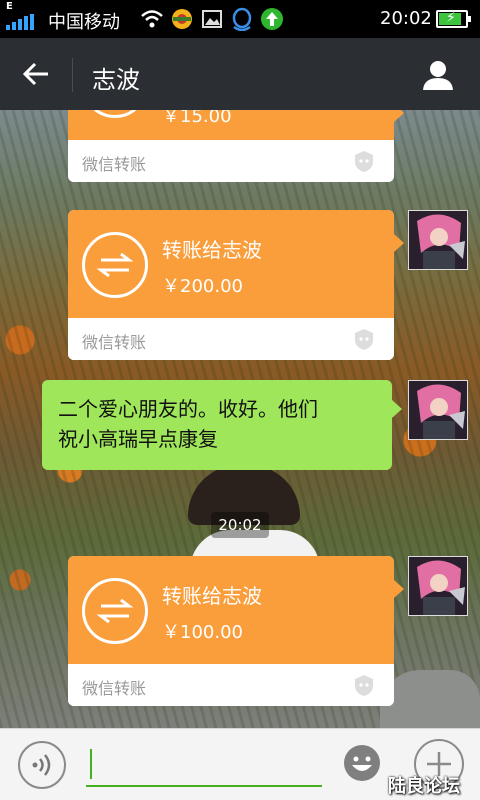 The image size is (480, 800). I want to click on chat-header: 志波, so click(240, 74).